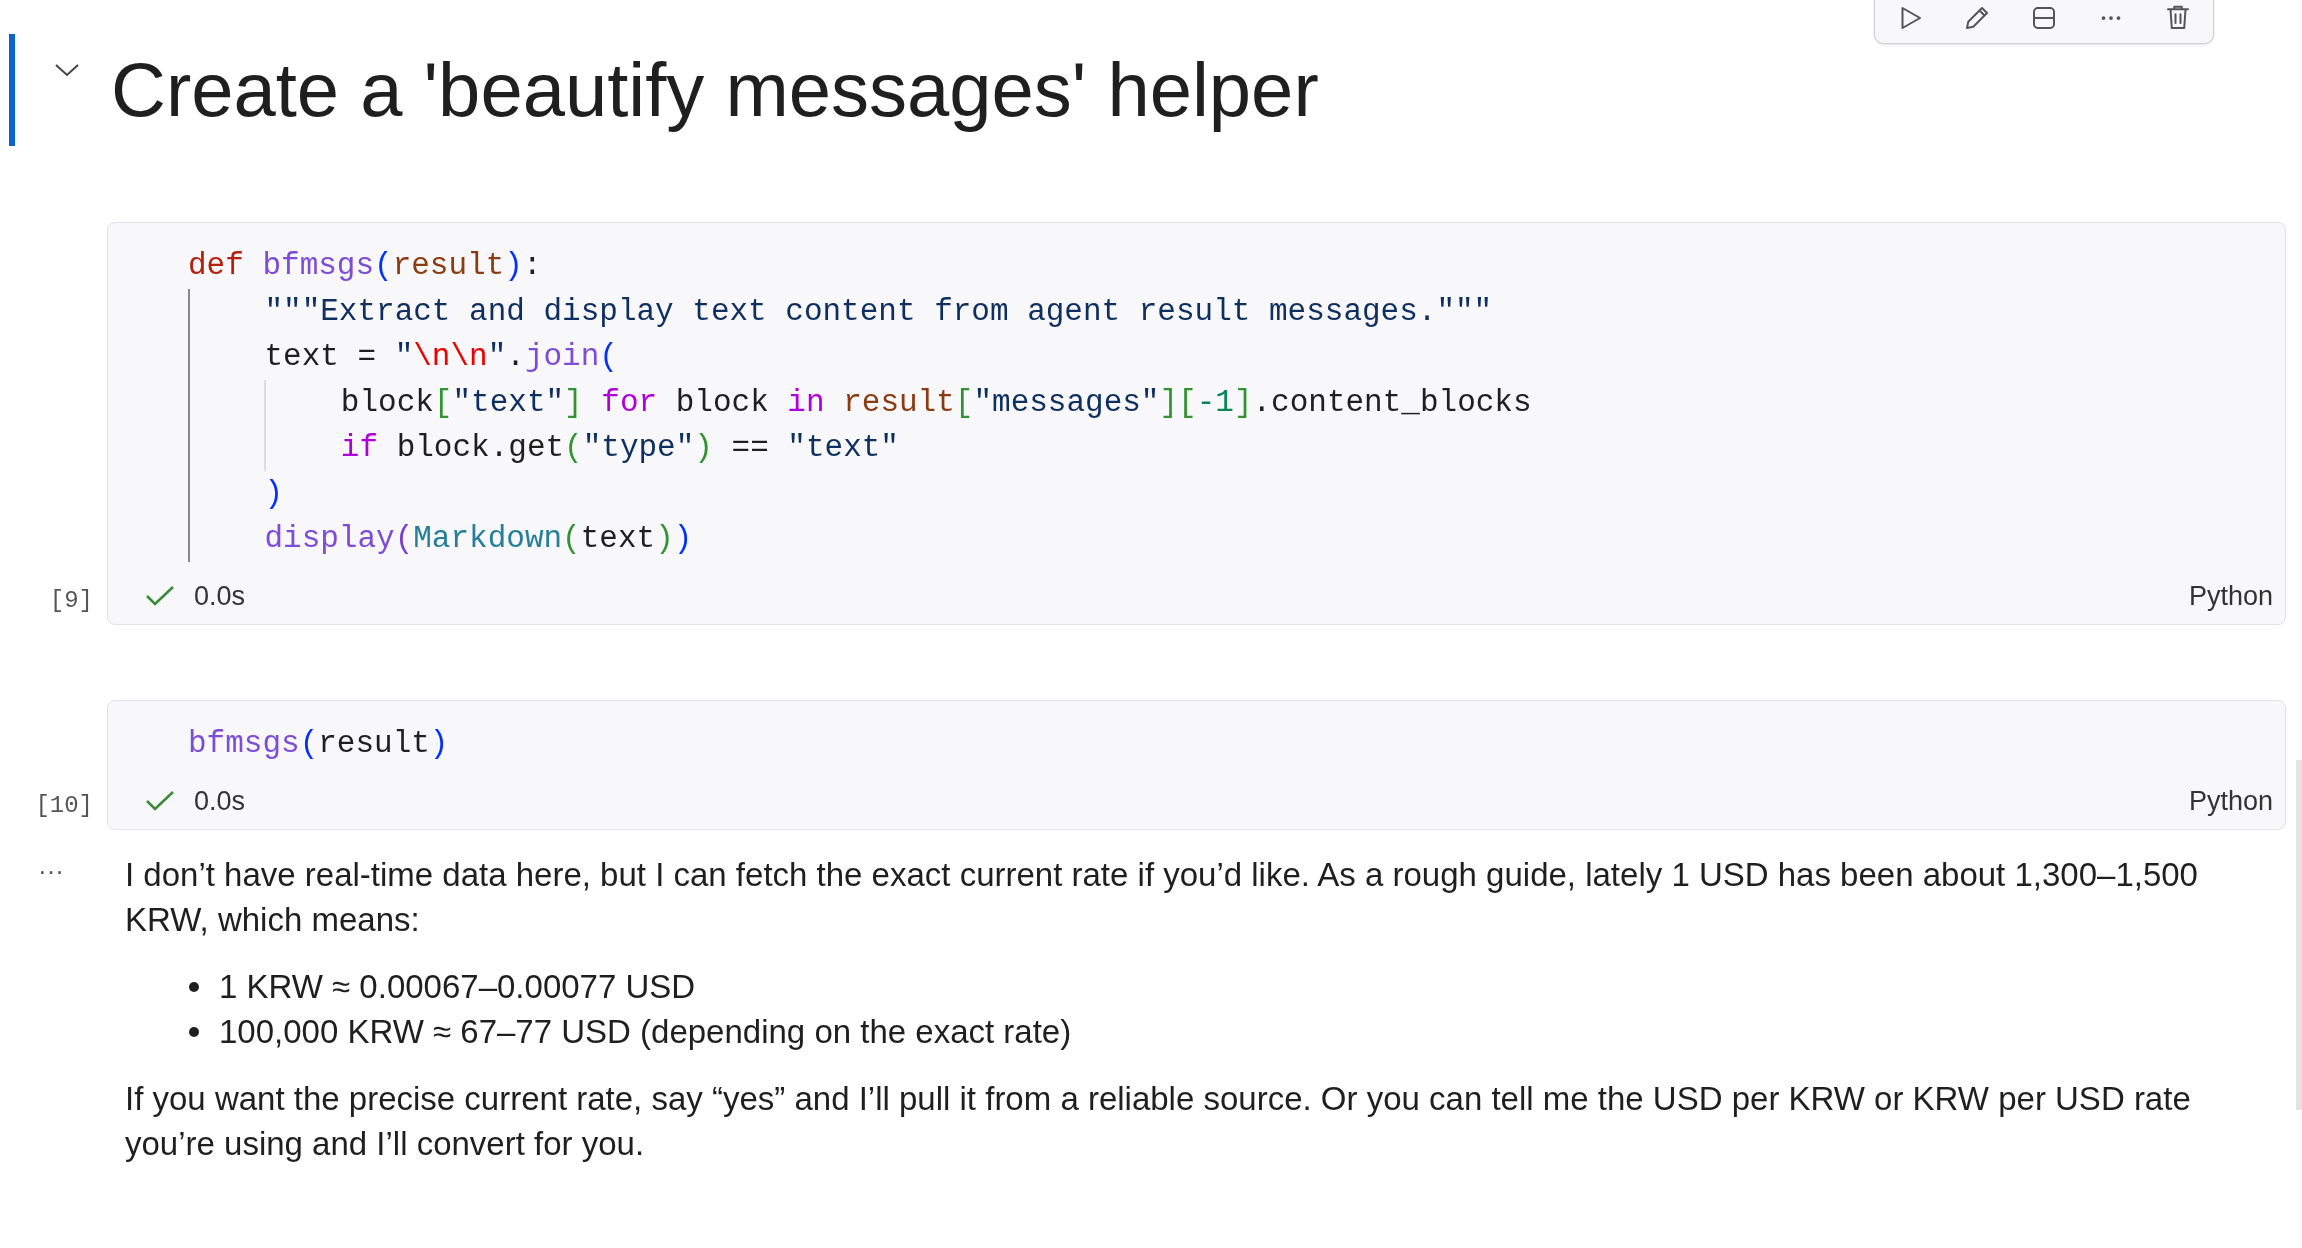 This screenshot has height=1248, width=2302. I want to click on code-line: block["text"] for block in result["messages"][-1].content_blocks, so click(860, 402).